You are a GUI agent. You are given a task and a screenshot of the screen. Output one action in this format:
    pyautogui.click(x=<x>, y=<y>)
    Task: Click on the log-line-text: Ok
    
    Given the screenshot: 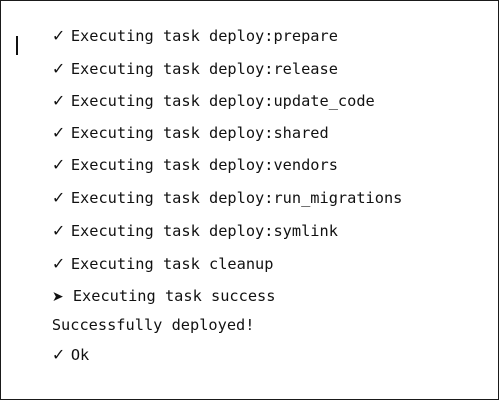 What is the action you would take?
    pyautogui.click(x=80, y=355)
    